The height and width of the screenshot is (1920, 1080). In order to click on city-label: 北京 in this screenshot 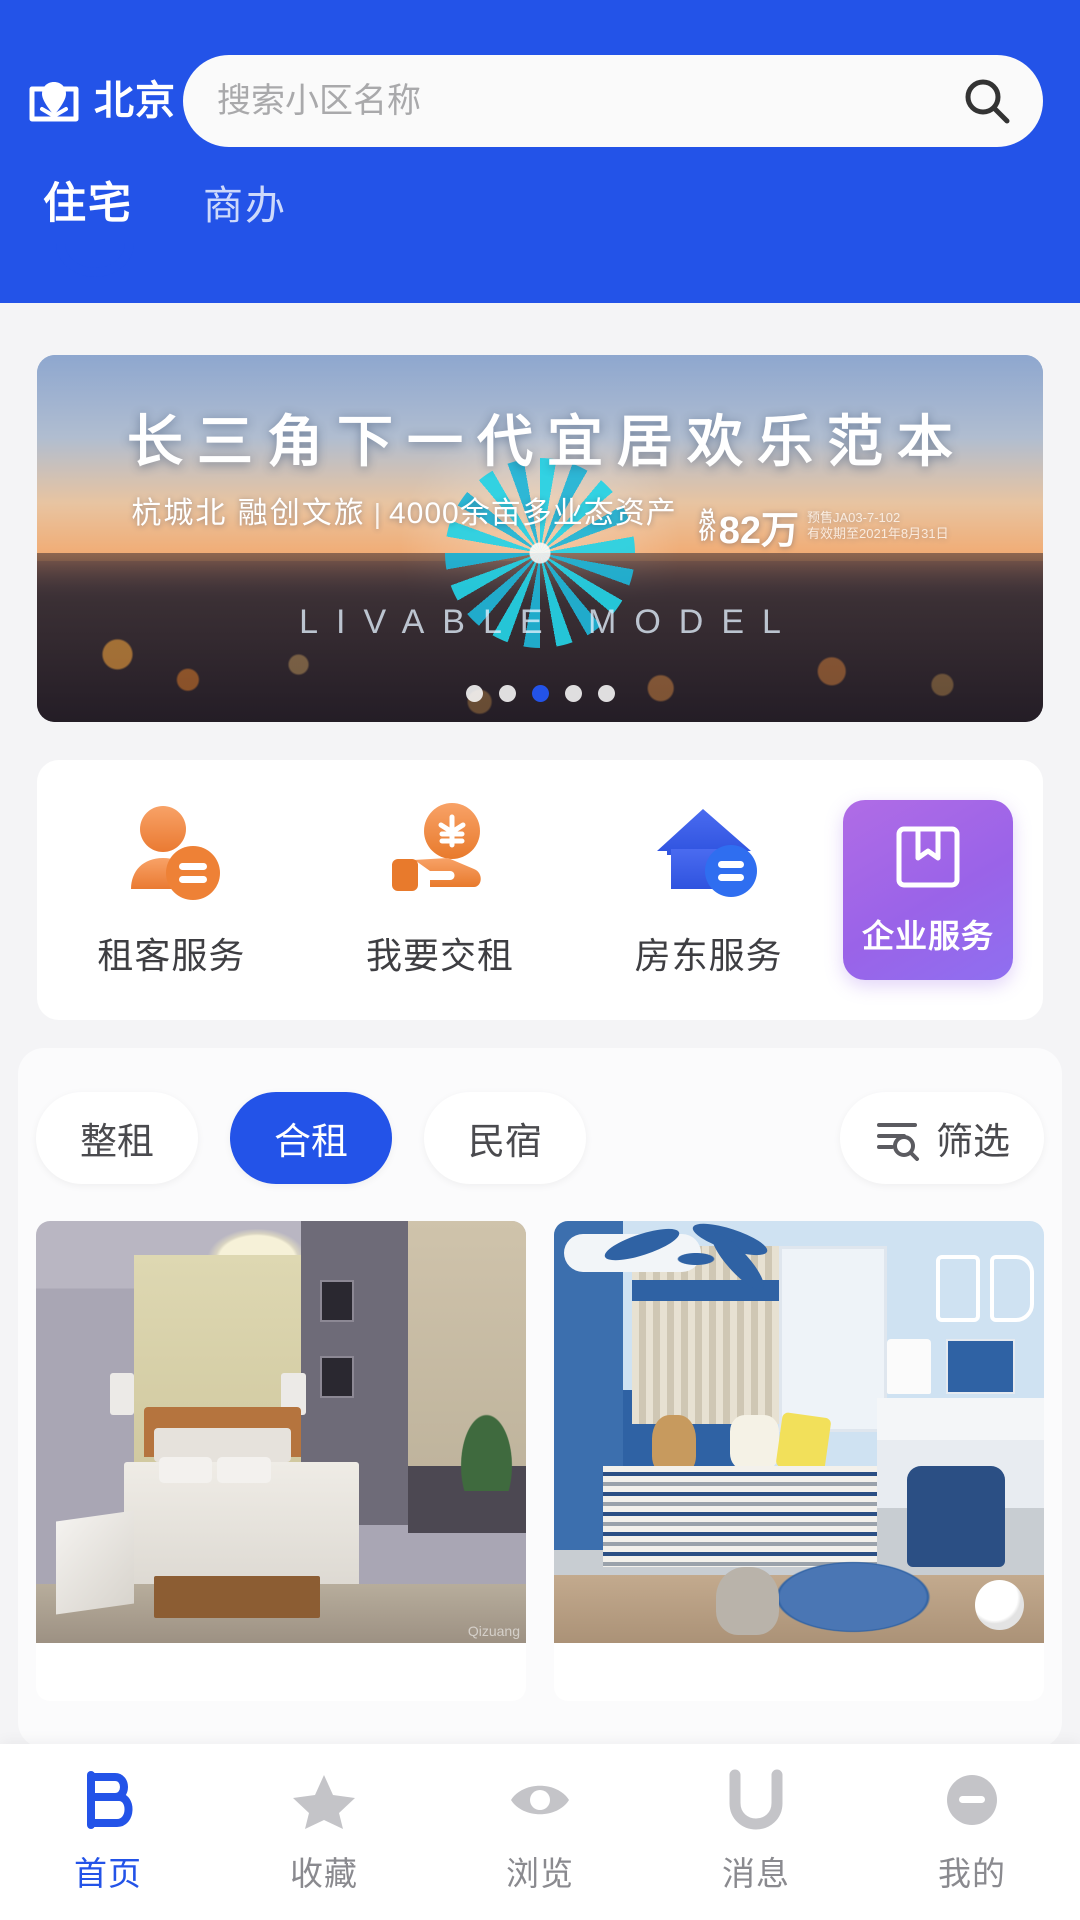, I will do `click(135, 101)`.